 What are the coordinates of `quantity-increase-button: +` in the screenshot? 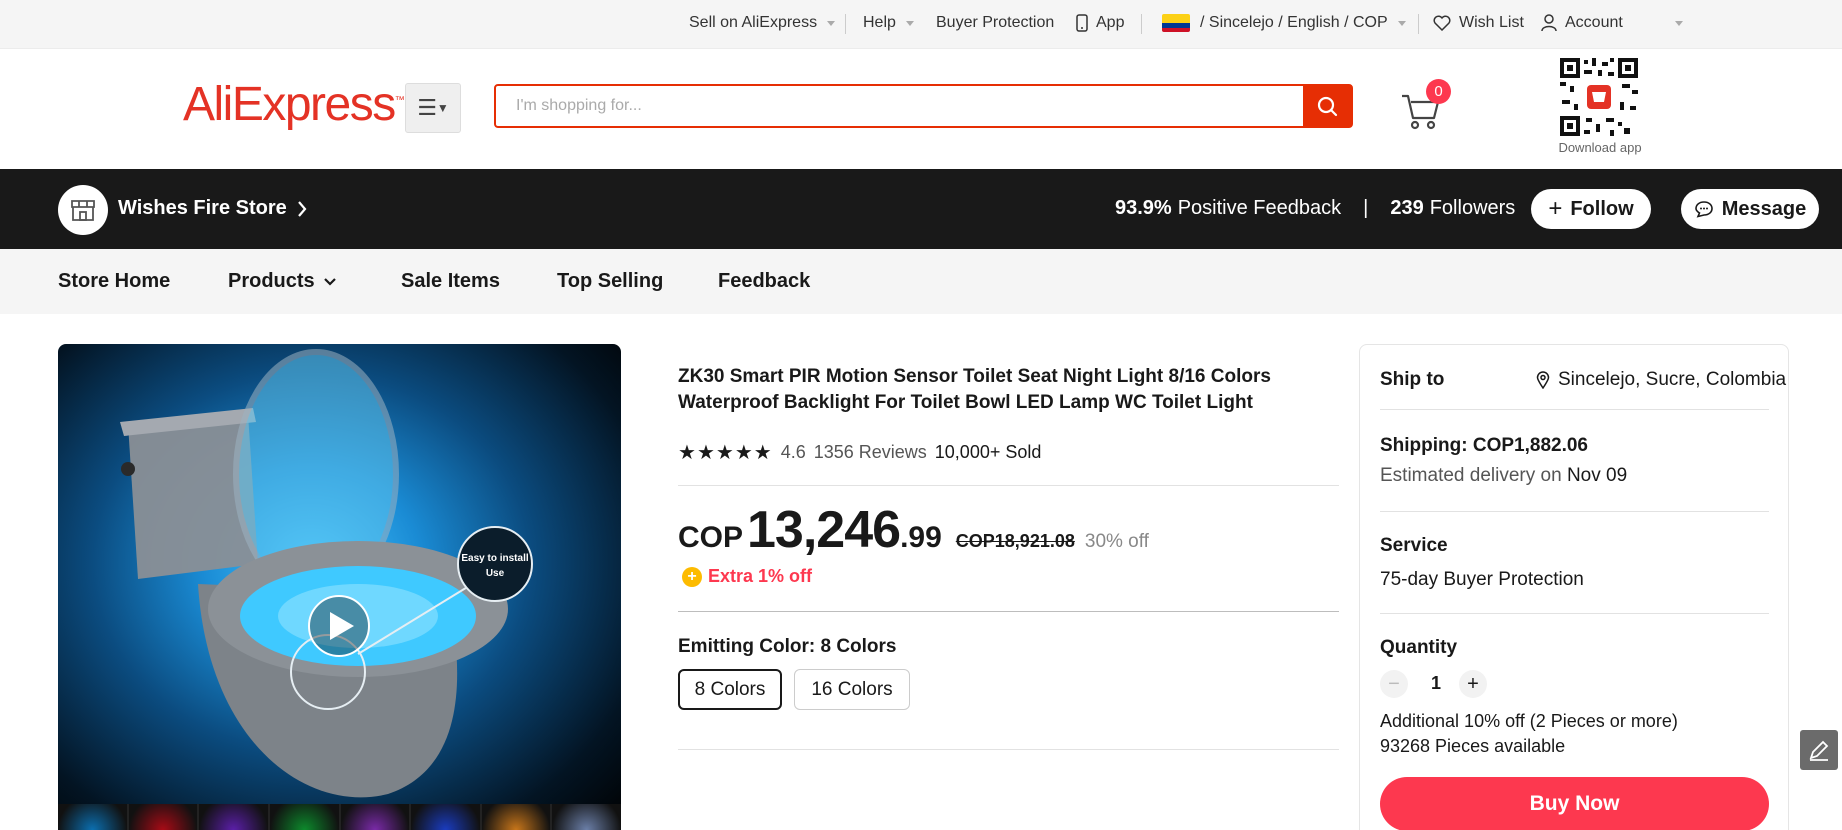 It's located at (1473, 684).